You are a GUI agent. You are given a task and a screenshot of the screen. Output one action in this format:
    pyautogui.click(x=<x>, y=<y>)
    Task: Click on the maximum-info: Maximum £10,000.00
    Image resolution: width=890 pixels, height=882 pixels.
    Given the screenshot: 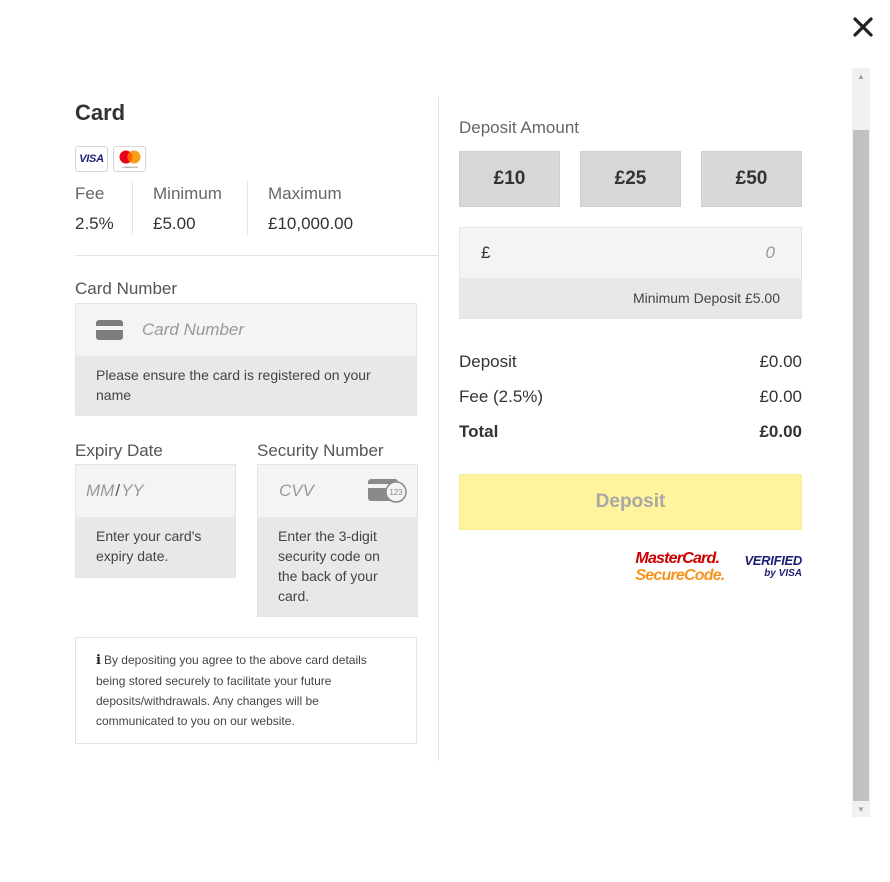 What is the action you would take?
    pyautogui.click(x=300, y=208)
    